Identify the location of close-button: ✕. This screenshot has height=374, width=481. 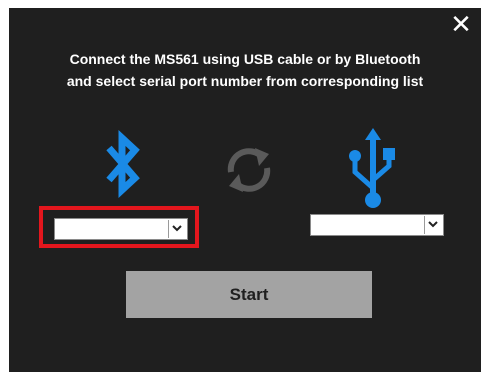
(461, 25).